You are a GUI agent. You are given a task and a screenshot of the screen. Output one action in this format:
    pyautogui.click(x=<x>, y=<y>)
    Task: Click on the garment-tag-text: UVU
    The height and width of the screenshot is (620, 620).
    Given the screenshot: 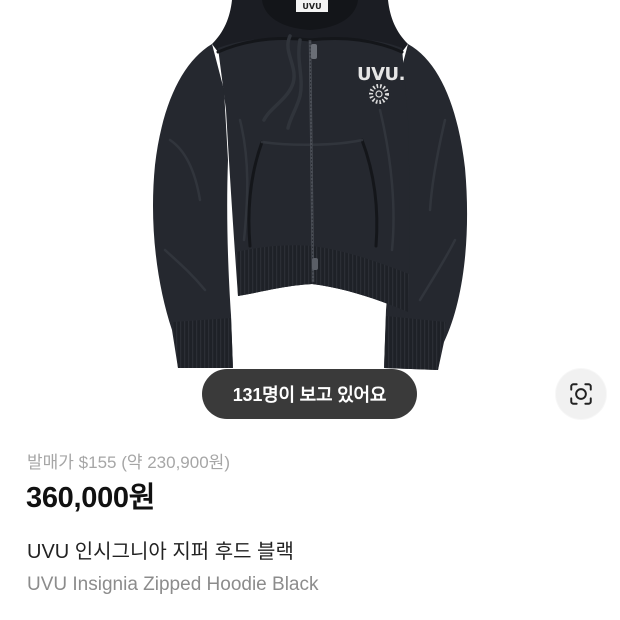 What is the action you would take?
    pyautogui.click(x=311, y=6)
    